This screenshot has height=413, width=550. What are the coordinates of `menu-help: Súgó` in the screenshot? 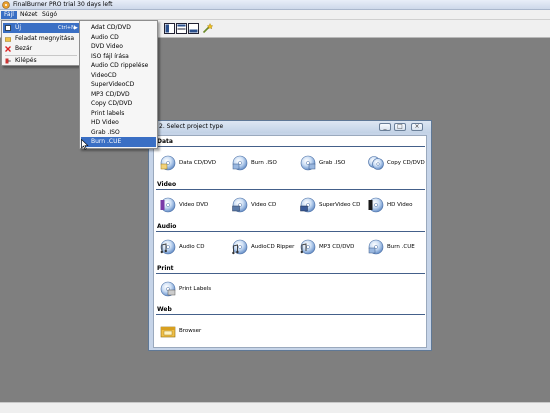 It's located at (49, 15).